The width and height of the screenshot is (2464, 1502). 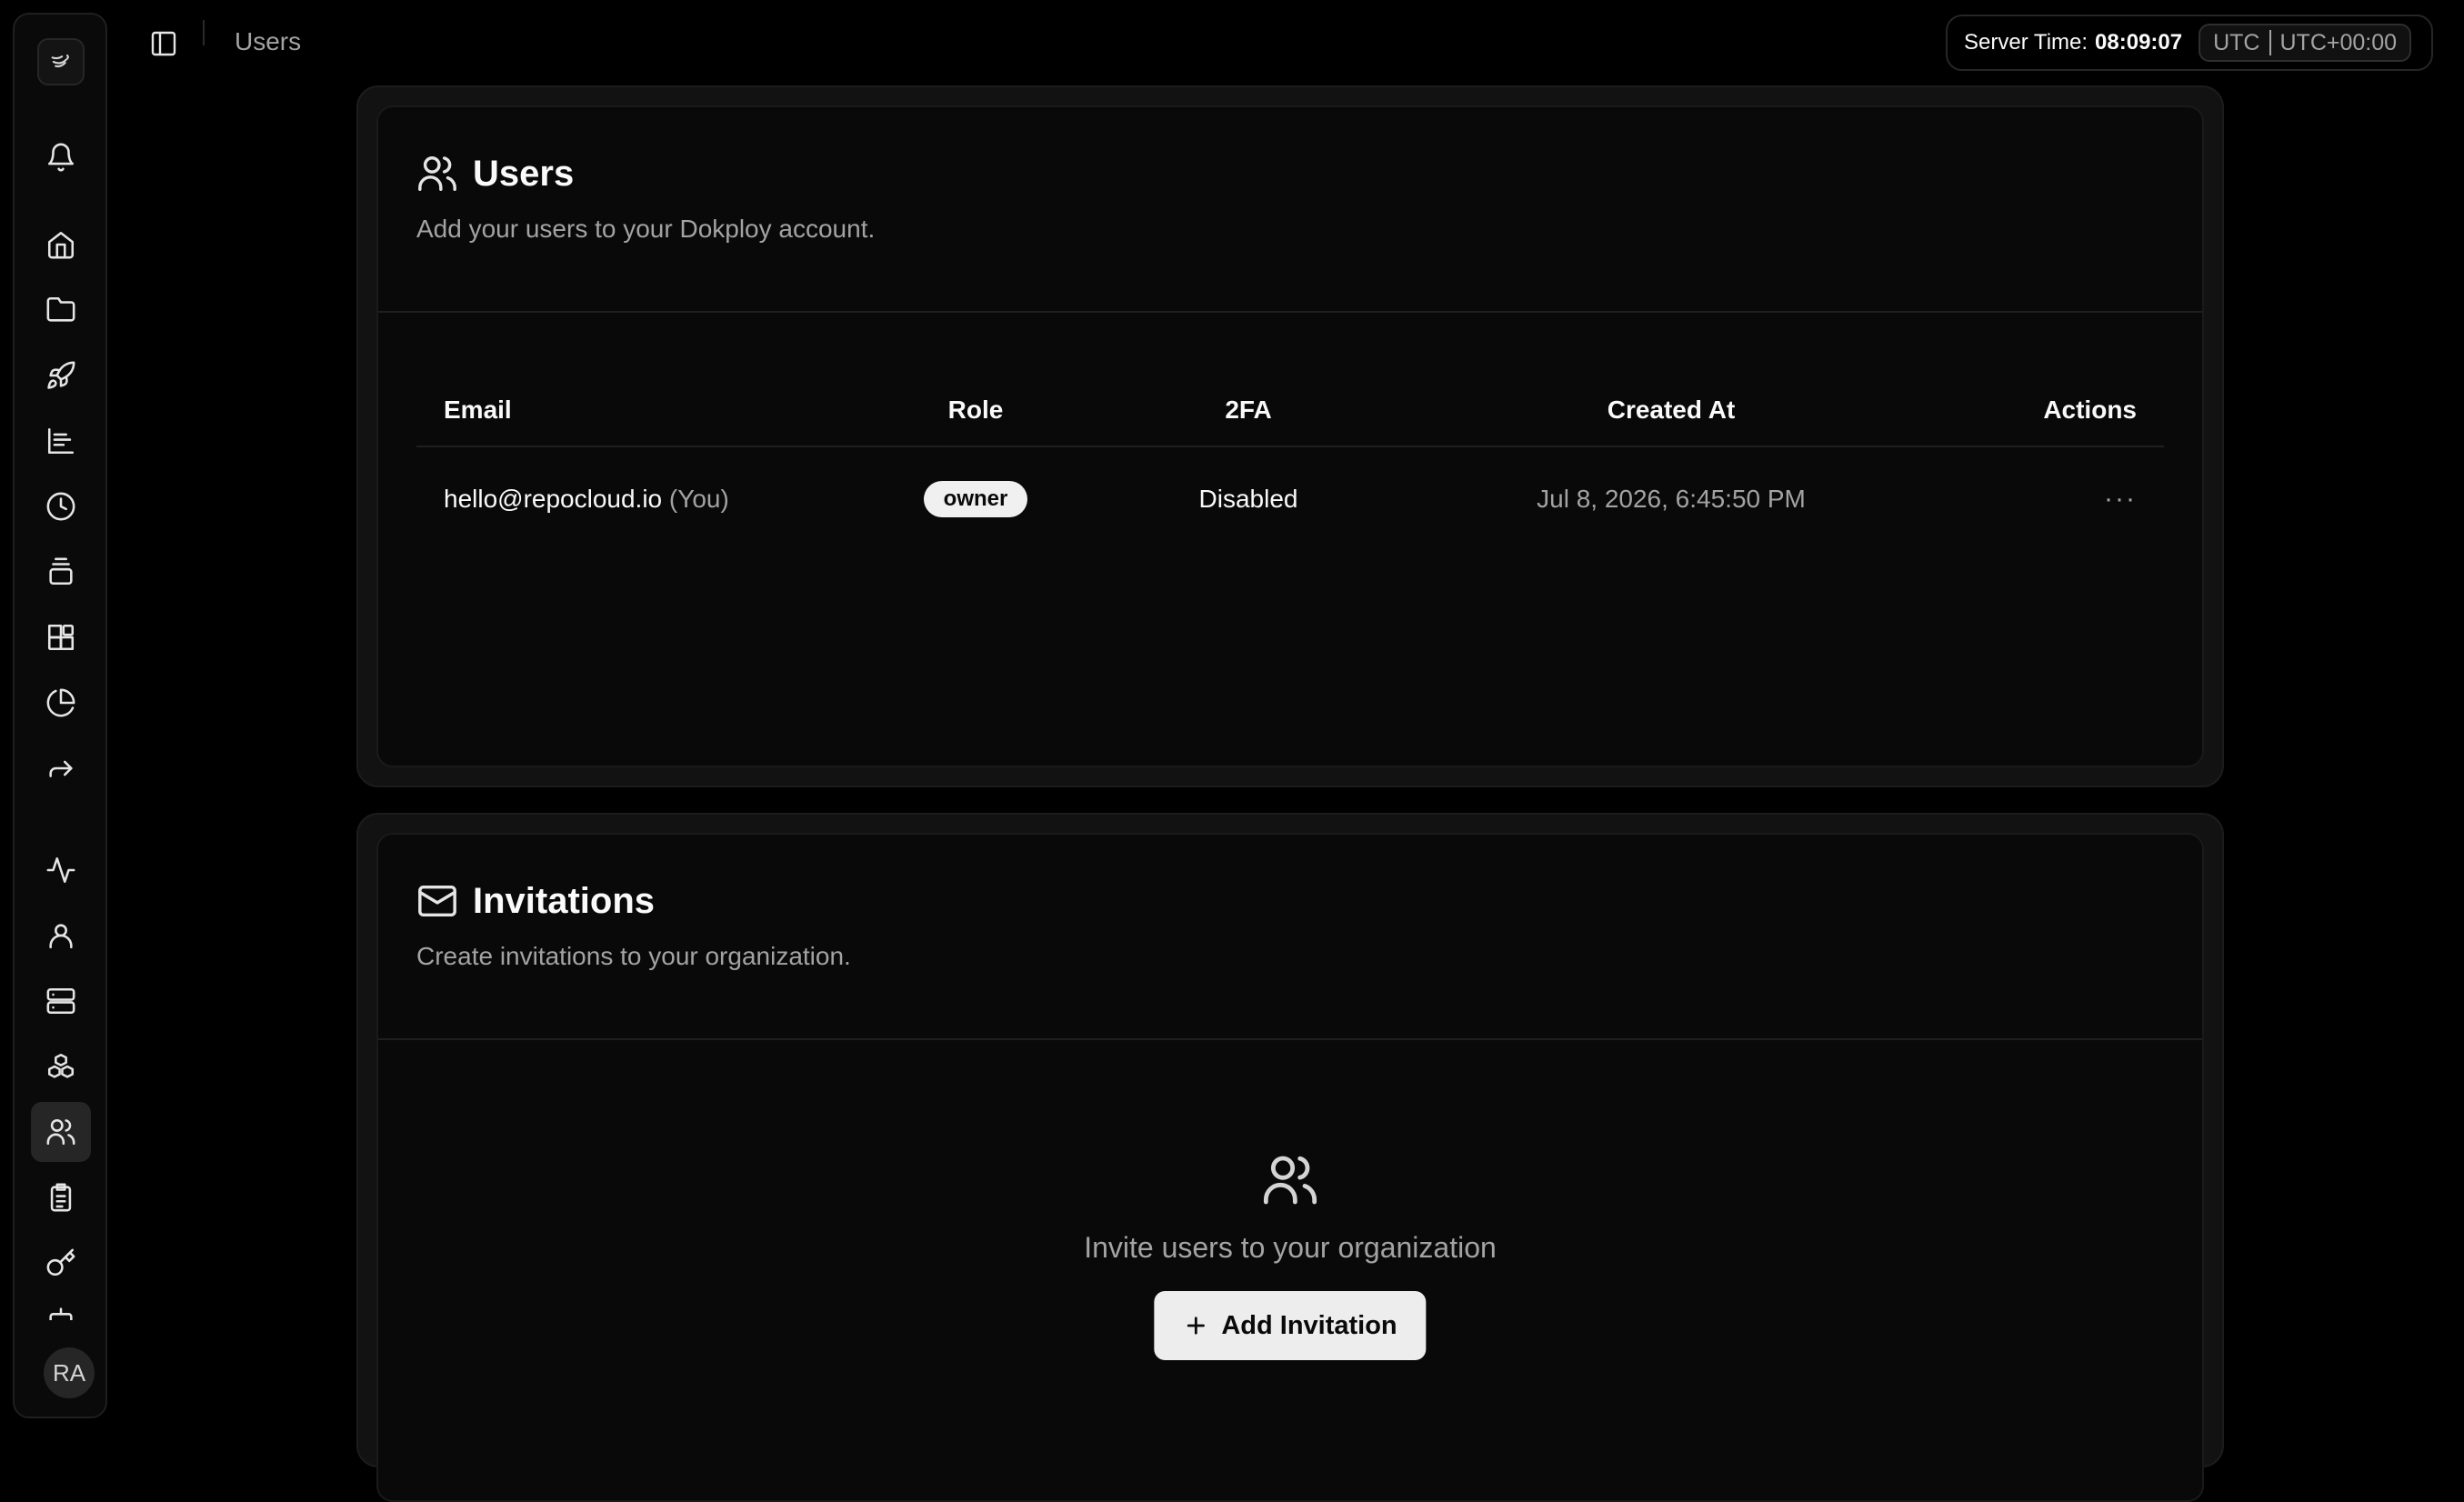 I want to click on server-icon, so click(x=61, y=1001).